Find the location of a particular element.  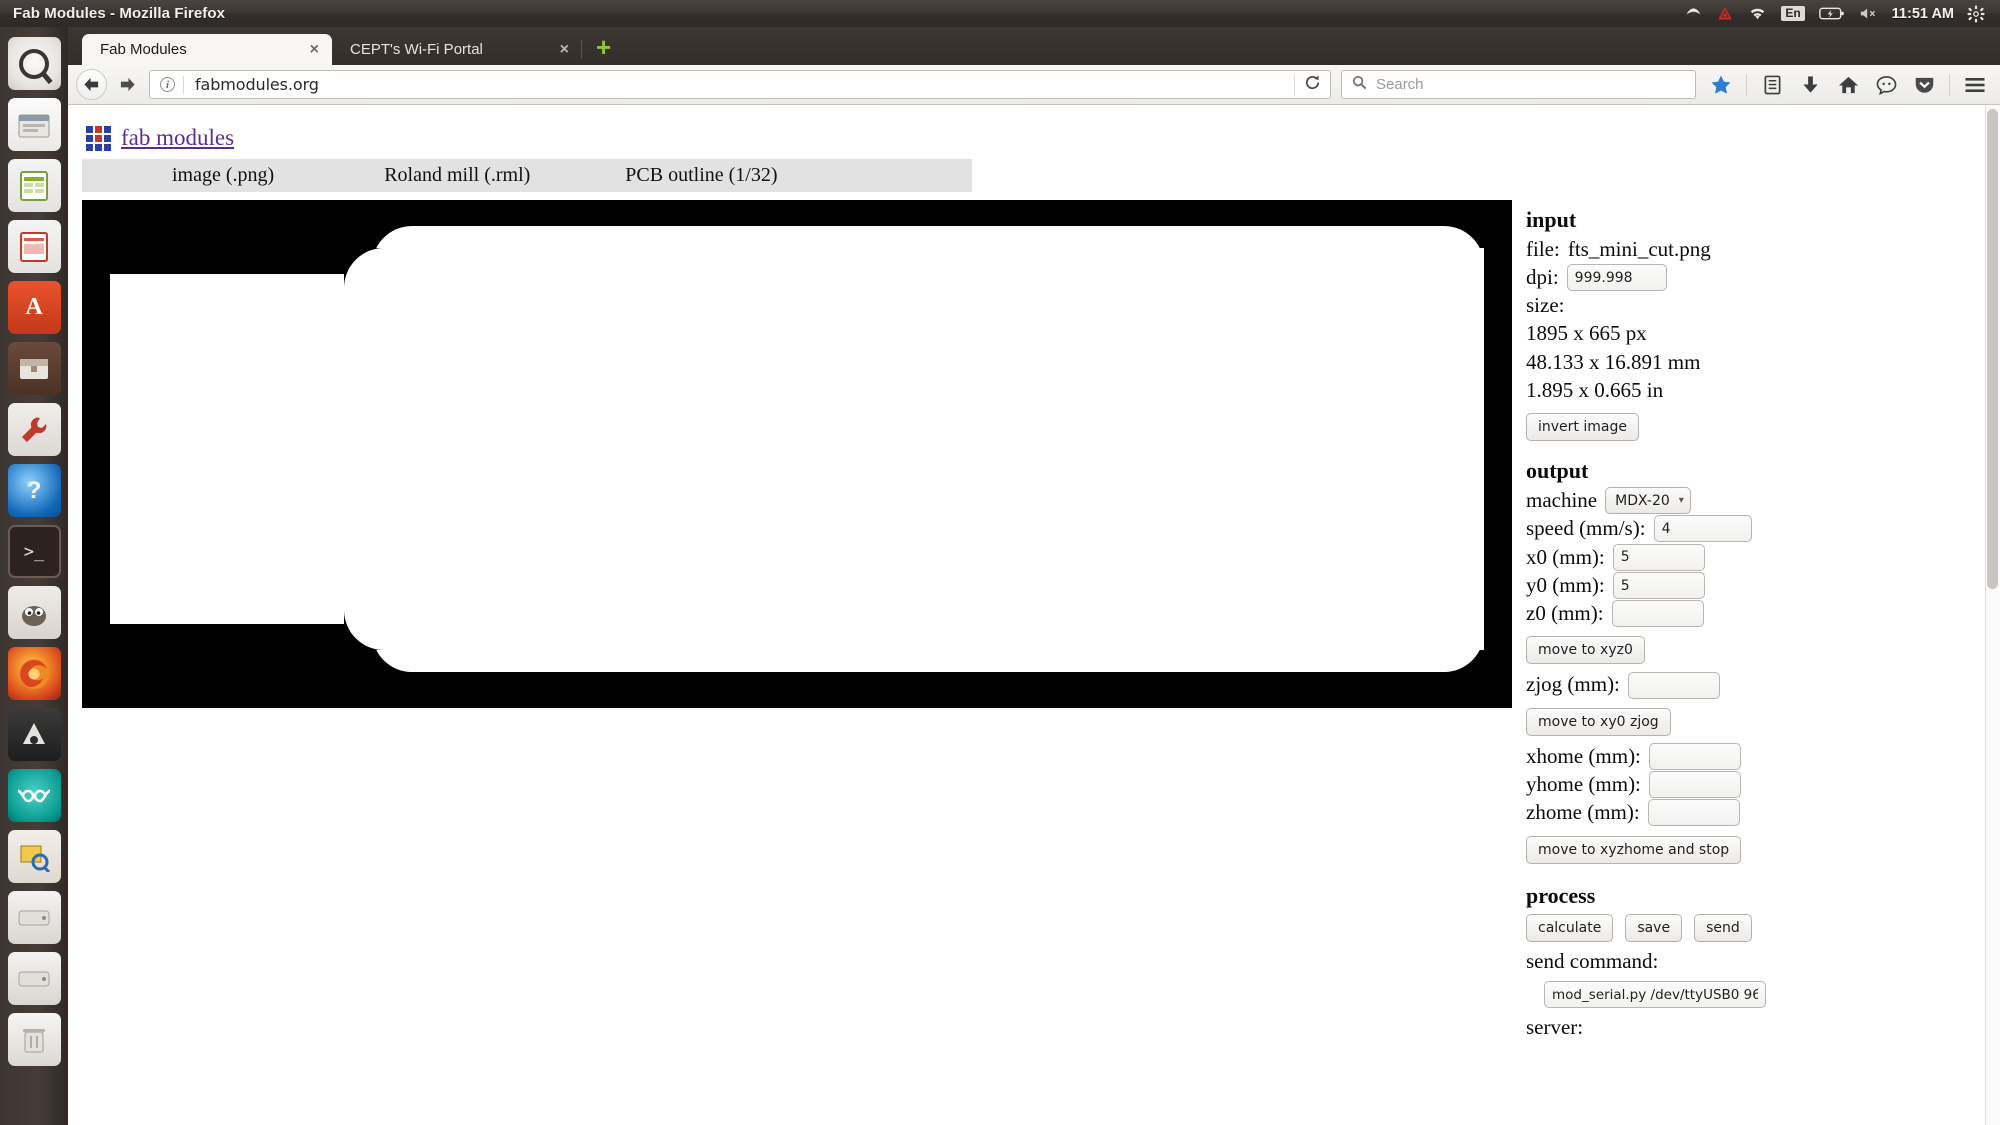

save-button: save is located at coordinates (1654, 928).